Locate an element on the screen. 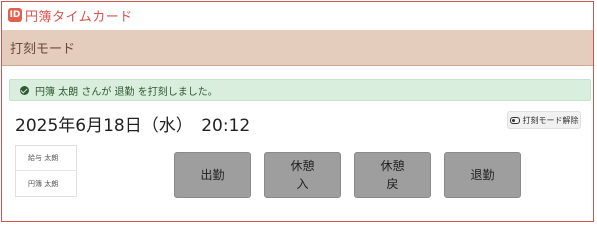 The image size is (597, 240). break-start-button: 休憩 入 is located at coordinates (302, 175).